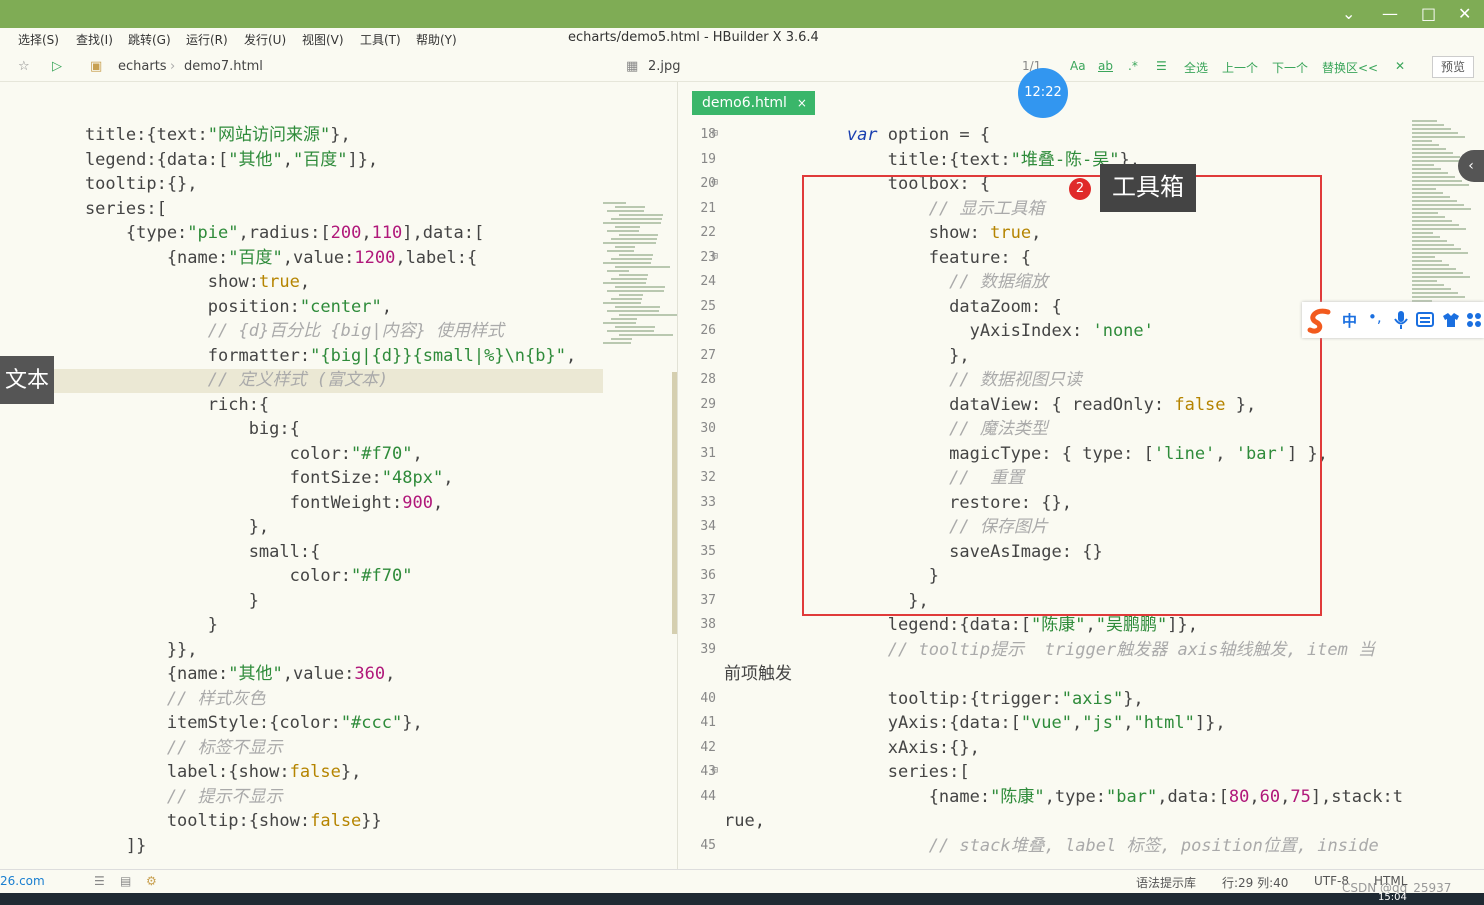  Describe the element at coordinates (698, 722) in the screenshot. I see `line-number: 41` at that location.